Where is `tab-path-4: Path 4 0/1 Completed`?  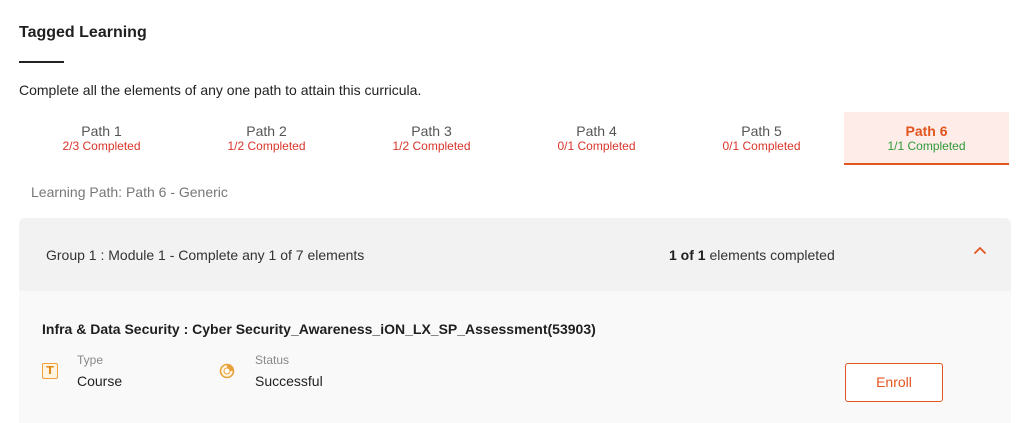 tab-path-4: Path 4 0/1 Completed is located at coordinates (596, 138).